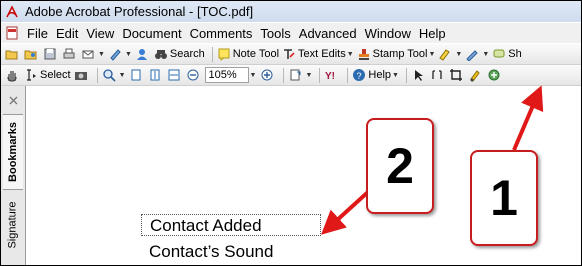  I want to click on stamp-tool-button: Stamp Tool ▼, so click(396, 54).